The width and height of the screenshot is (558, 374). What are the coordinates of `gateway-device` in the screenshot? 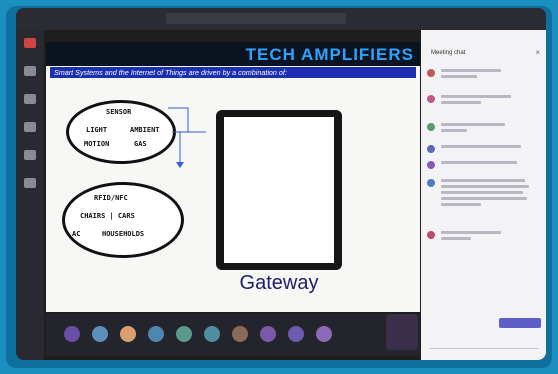 It's located at (279, 190).